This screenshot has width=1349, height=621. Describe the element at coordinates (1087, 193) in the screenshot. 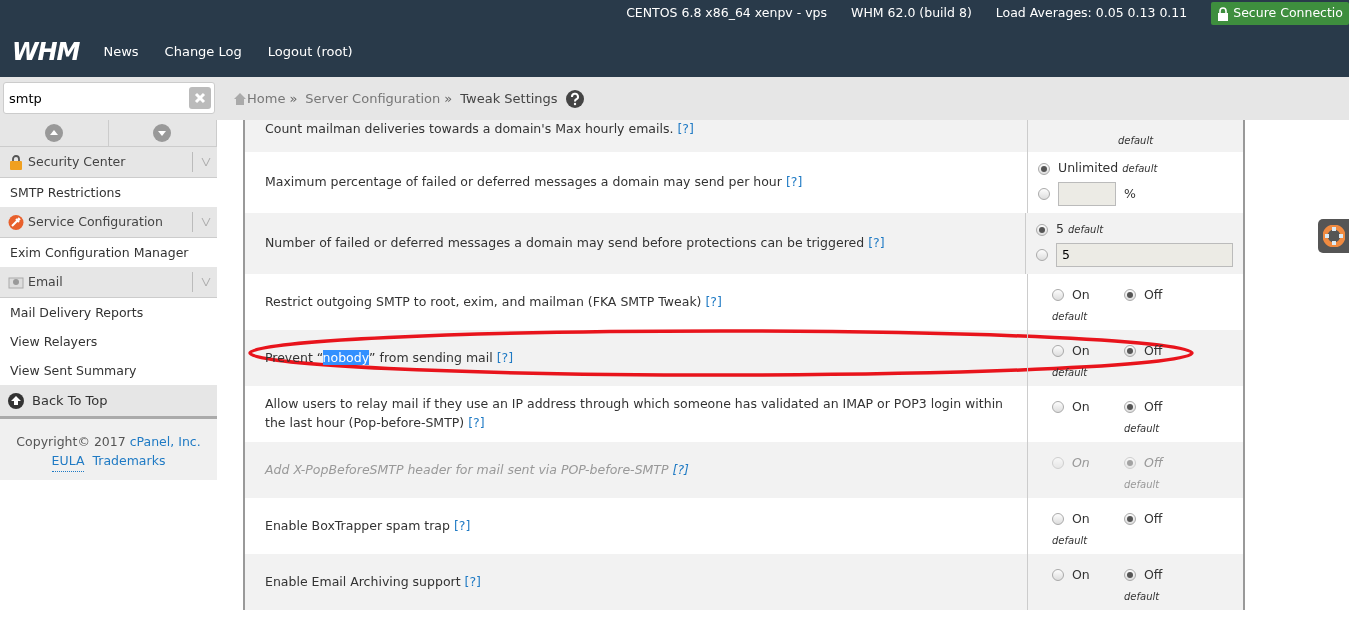

I see `input-field` at that location.